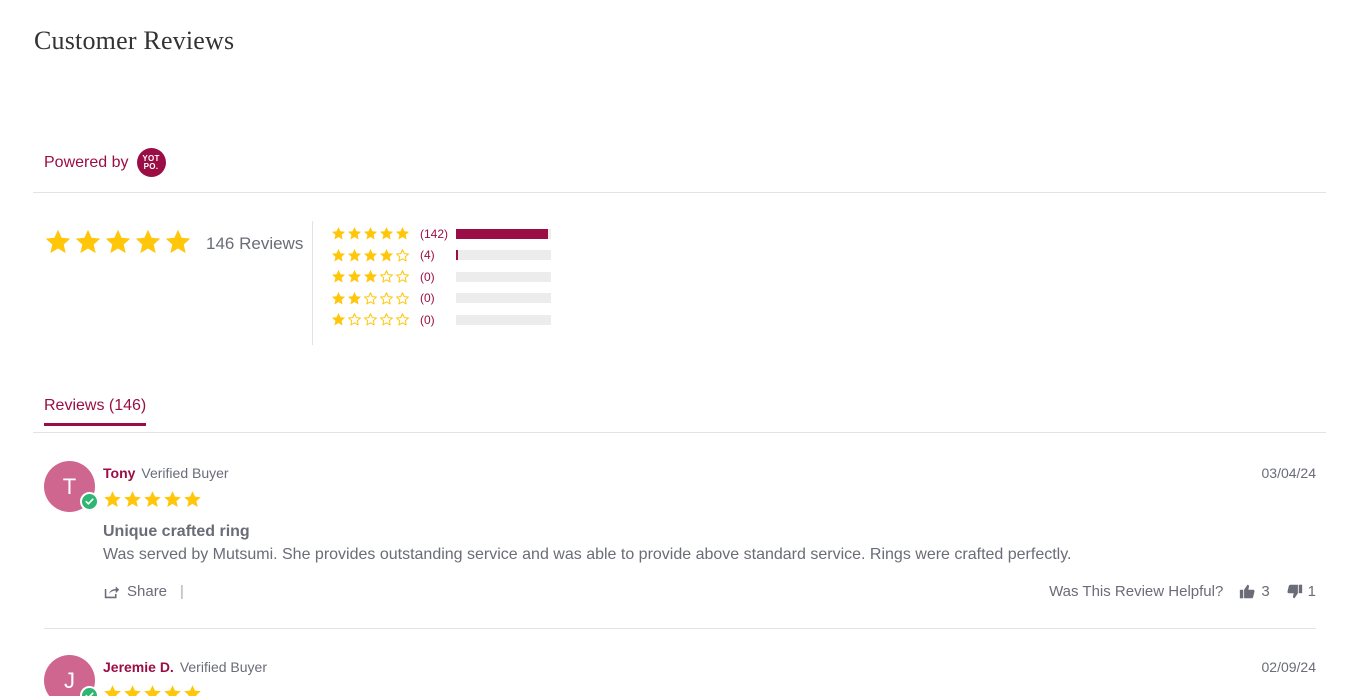 Image resolution: width=1362 pixels, height=696 pixels. What do you see at coordinates (254, 244) in the screenshot?
I see `total-reviews-count: 146 Reviews` at bounding box center [254, 244].